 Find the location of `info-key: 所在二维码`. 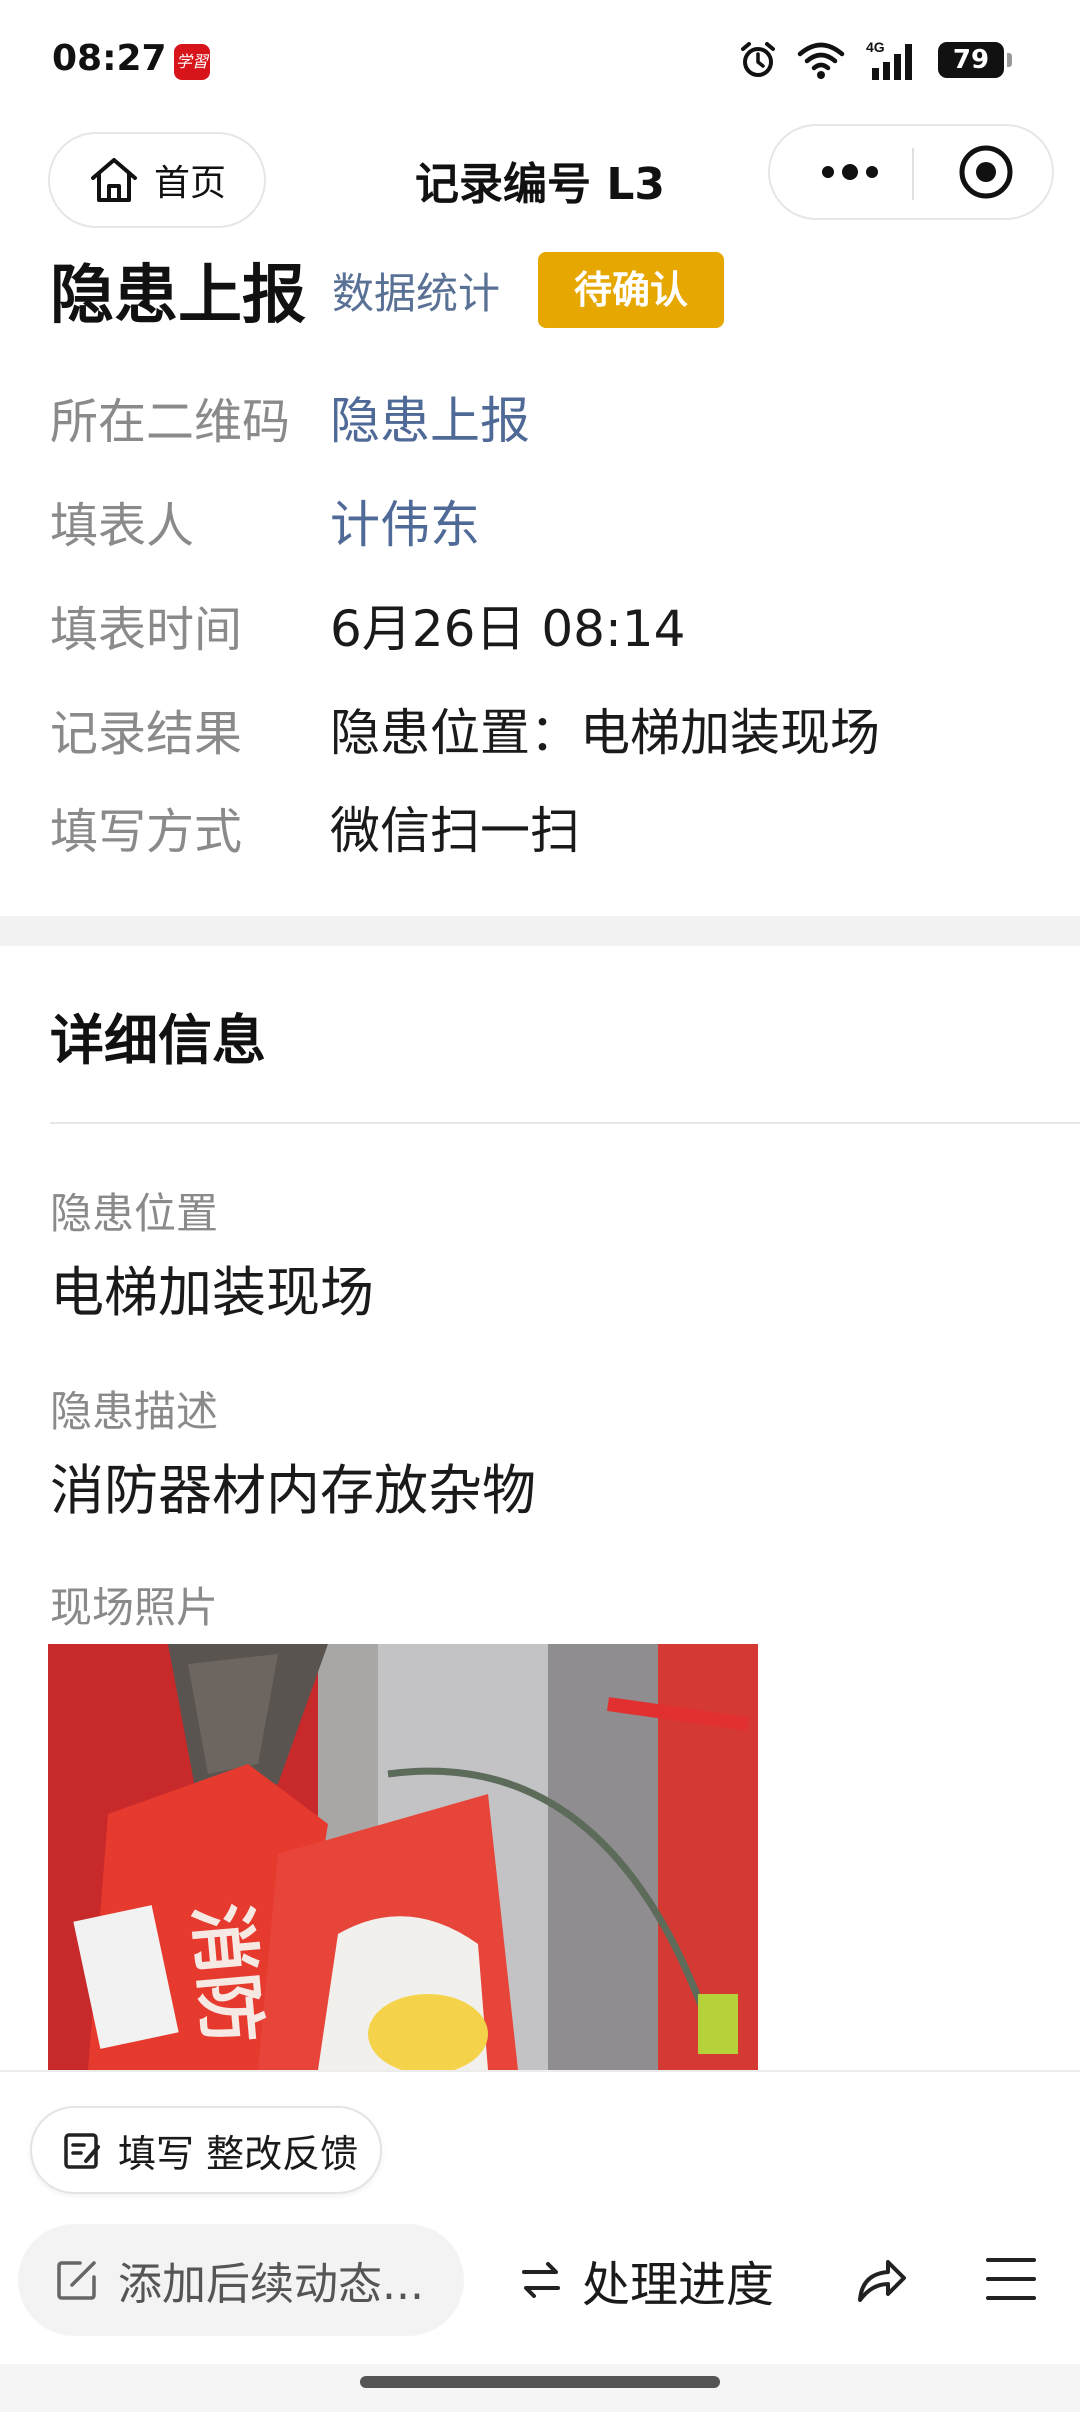

info-key: 所在二维码 is located at coordinates (170, 422).